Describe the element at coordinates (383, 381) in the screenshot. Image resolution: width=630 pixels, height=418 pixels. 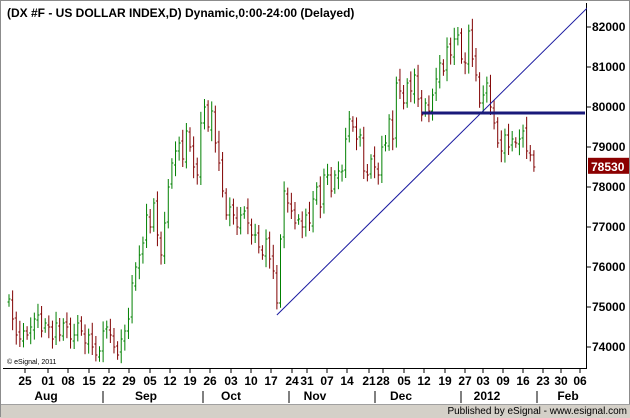
I see `date-tick-label: 28` at that location.